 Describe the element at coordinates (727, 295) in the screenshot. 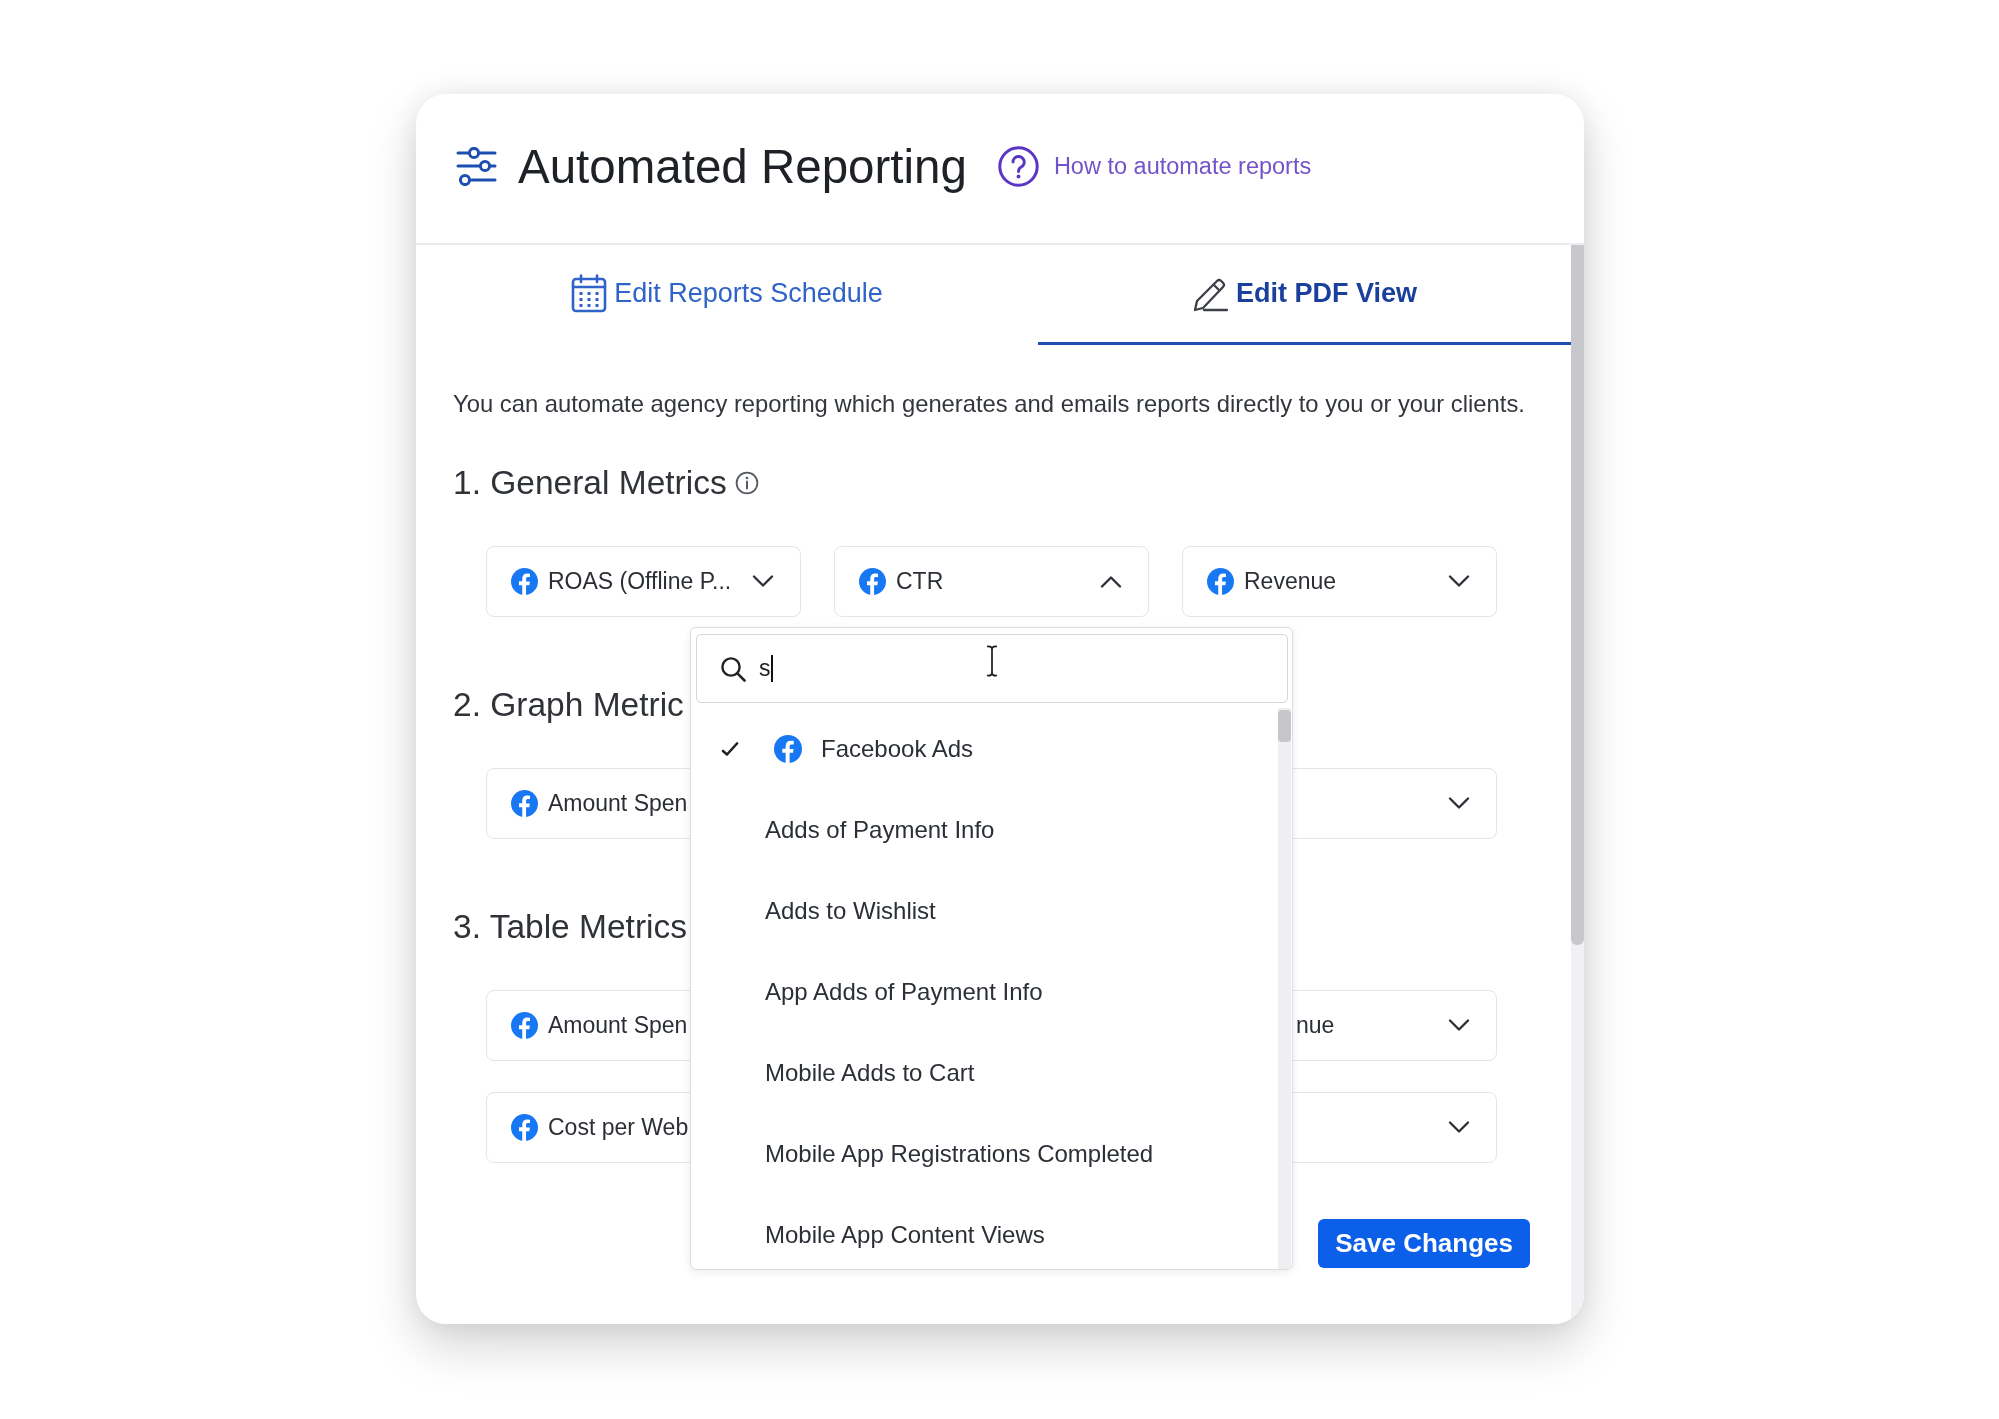

I see `tab: Edit Reports Schedule` at that location.